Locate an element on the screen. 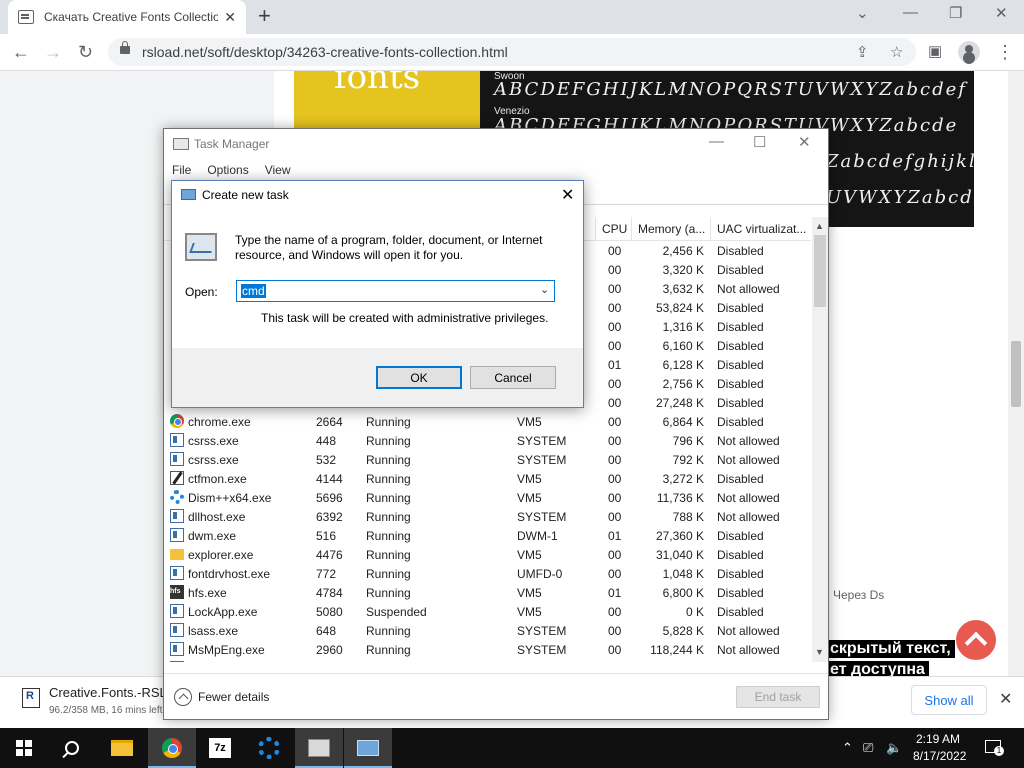 Image resolution: width=1024 pixels, height=768 pixels. process-name-cell: LockApp.exe is located at coordinates (223, 612).